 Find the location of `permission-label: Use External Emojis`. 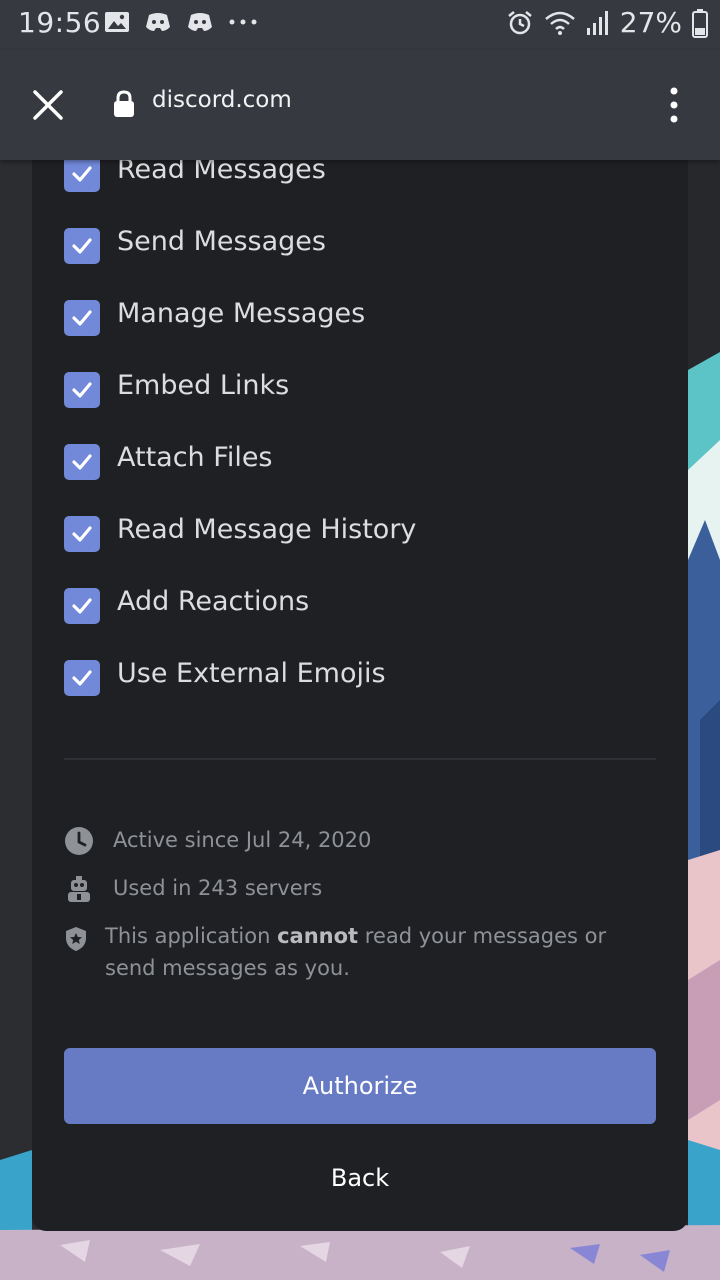

permission-label: Use External Emojis is located at coordinates (251, 673).